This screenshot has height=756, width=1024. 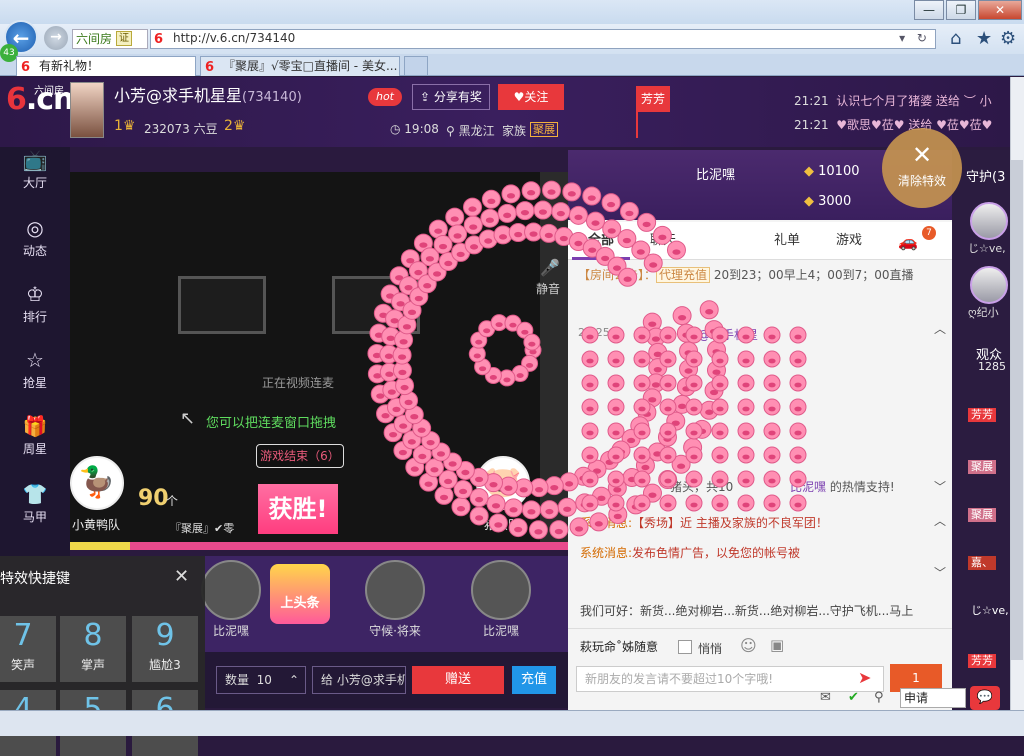 What do you see at coordinates (849, 241) in the screenshot?
I see `tab-game: 游戏` at bounding box center [849, 241].